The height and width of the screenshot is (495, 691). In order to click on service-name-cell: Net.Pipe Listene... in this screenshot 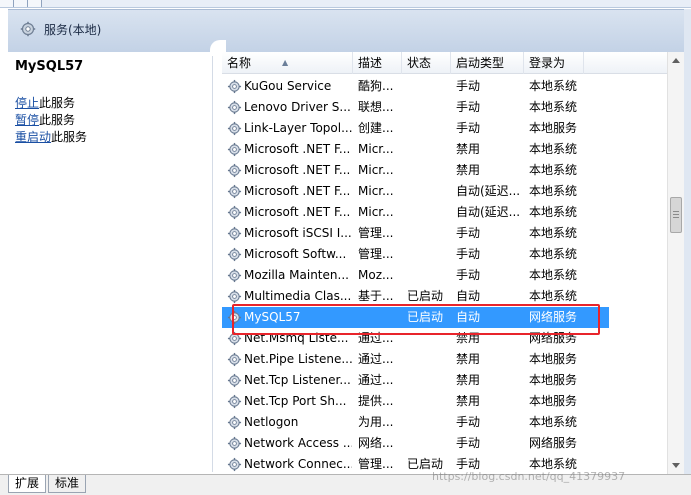, I will do `click(298, 359)`.